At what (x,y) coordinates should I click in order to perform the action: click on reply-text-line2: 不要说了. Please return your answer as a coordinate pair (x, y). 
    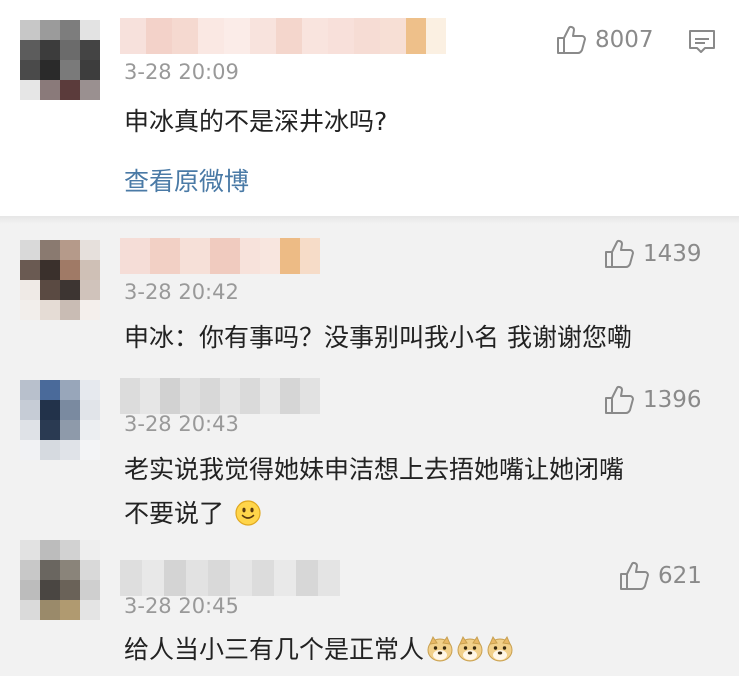
    Looking at the image, I should click on (193, 512).